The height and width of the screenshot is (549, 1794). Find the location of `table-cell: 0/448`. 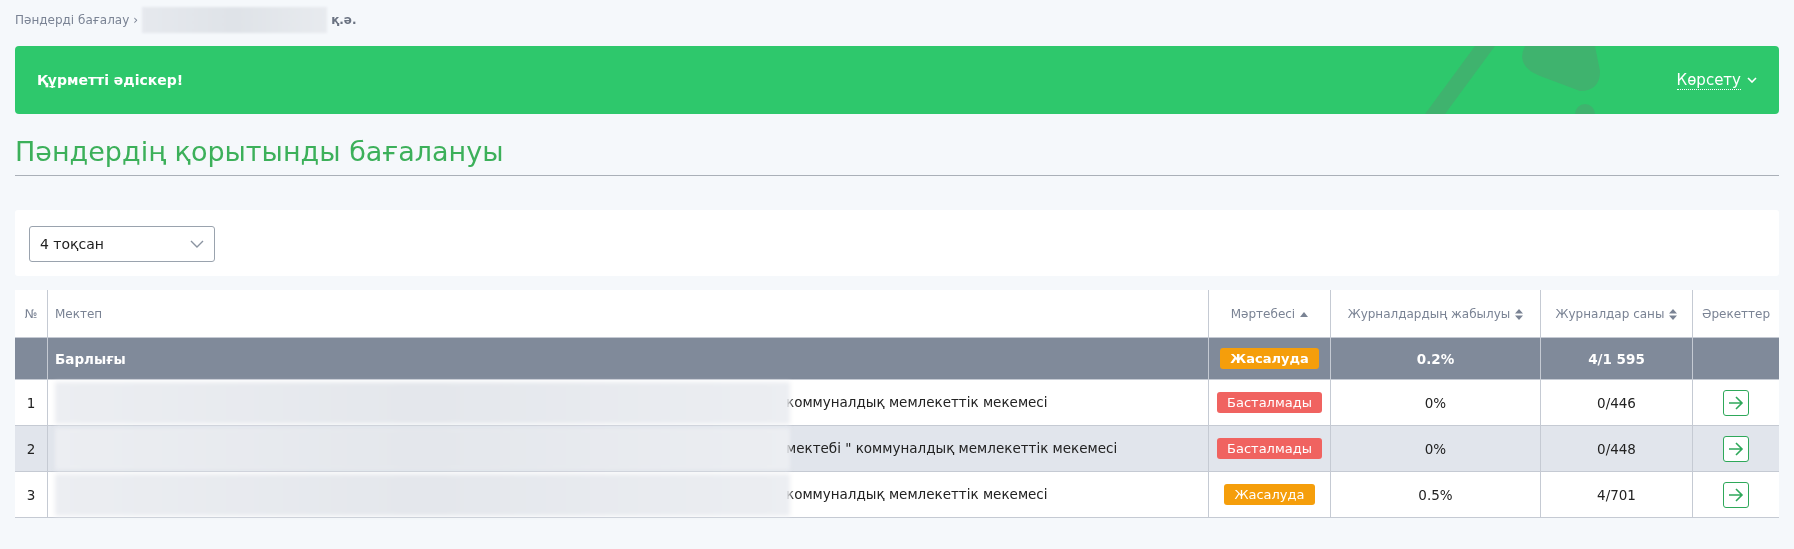

table-cell: 0/448 is located at coordinates (1616, 448).